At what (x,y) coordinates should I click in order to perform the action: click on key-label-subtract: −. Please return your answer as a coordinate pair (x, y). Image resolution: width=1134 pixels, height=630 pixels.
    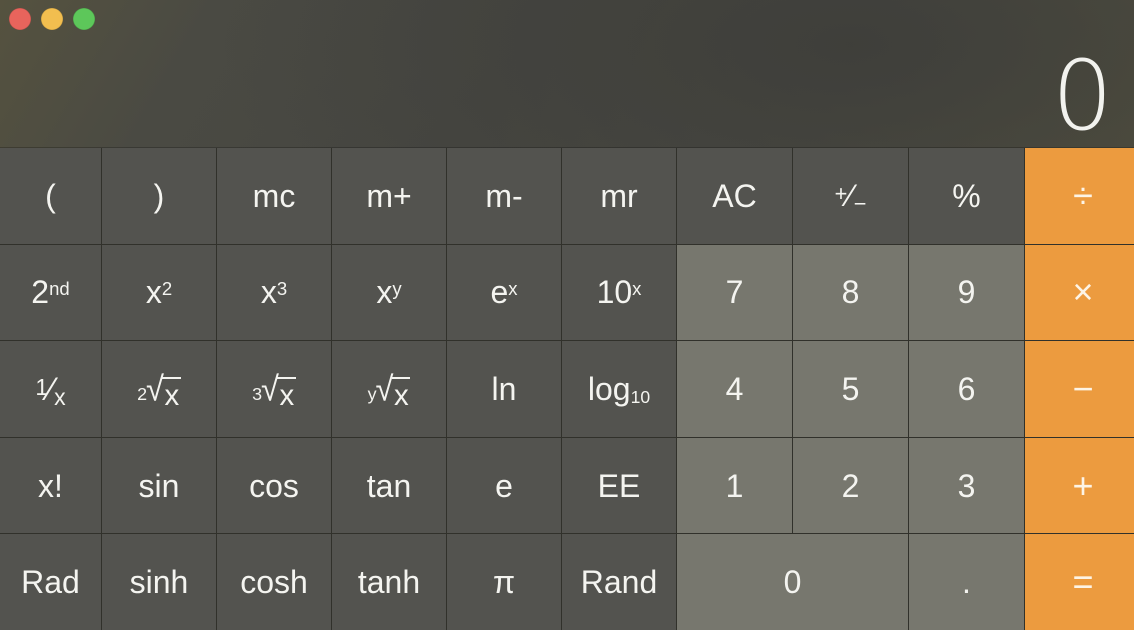
    Looking at the image, I should click on (1083, 388).